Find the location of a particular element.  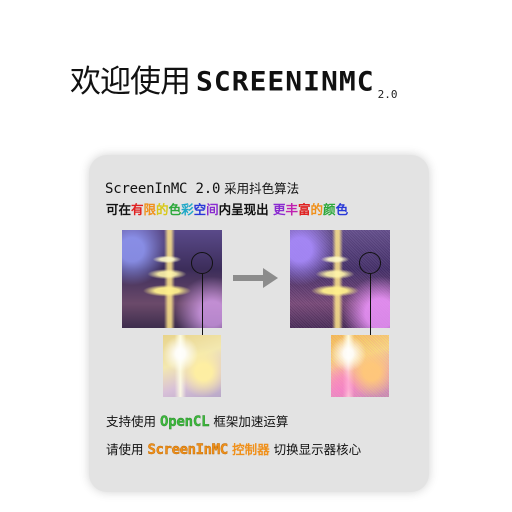

controller-brand: ScreenInMC is located at coordinates (187, 450).